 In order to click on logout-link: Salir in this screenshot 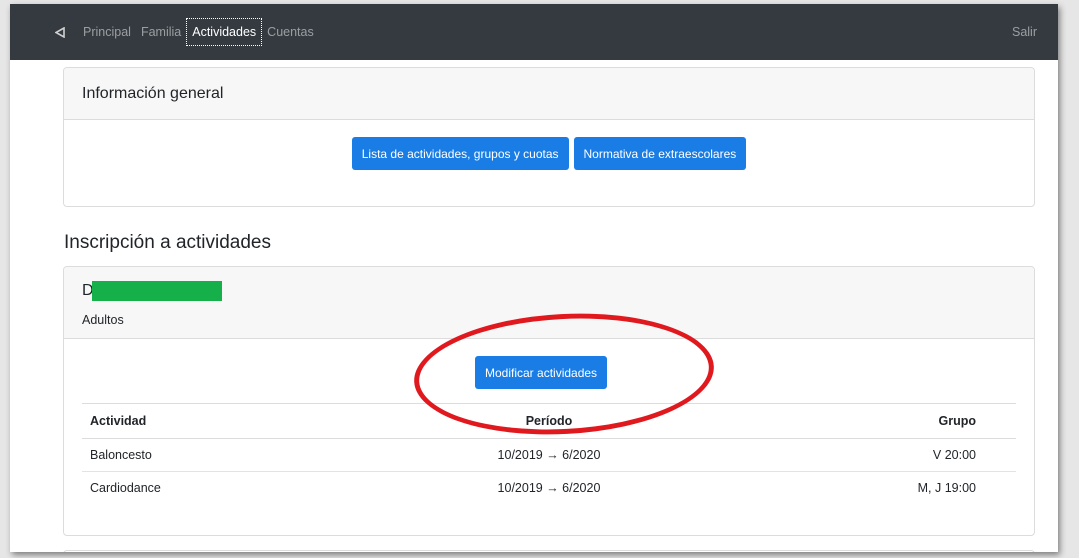, I will do `click(1024, 32)`.